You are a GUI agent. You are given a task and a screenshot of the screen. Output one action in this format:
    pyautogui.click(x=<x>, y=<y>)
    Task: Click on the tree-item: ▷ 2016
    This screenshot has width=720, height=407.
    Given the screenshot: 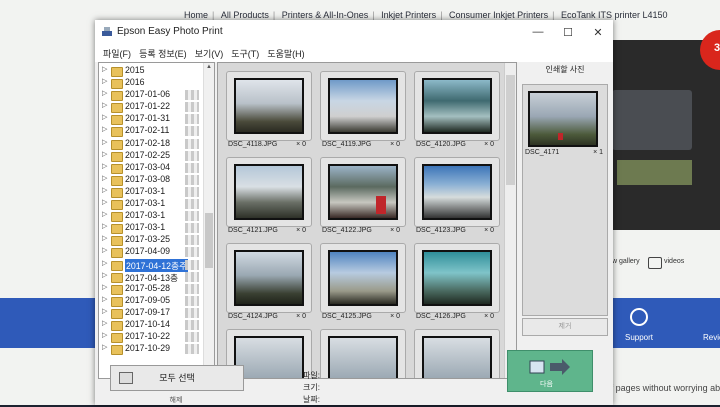 What is the action you would take?
    pyautogui.click(x=156, y=83)
    